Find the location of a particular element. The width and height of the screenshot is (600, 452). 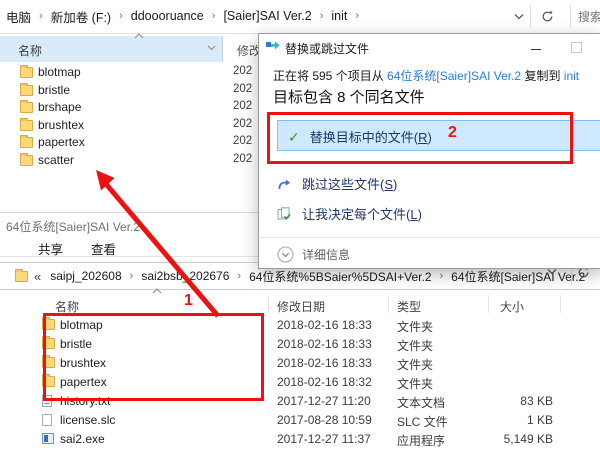

copy-line-prefix: 正在将 595 个项目从 is located at coordinates (330, 76).